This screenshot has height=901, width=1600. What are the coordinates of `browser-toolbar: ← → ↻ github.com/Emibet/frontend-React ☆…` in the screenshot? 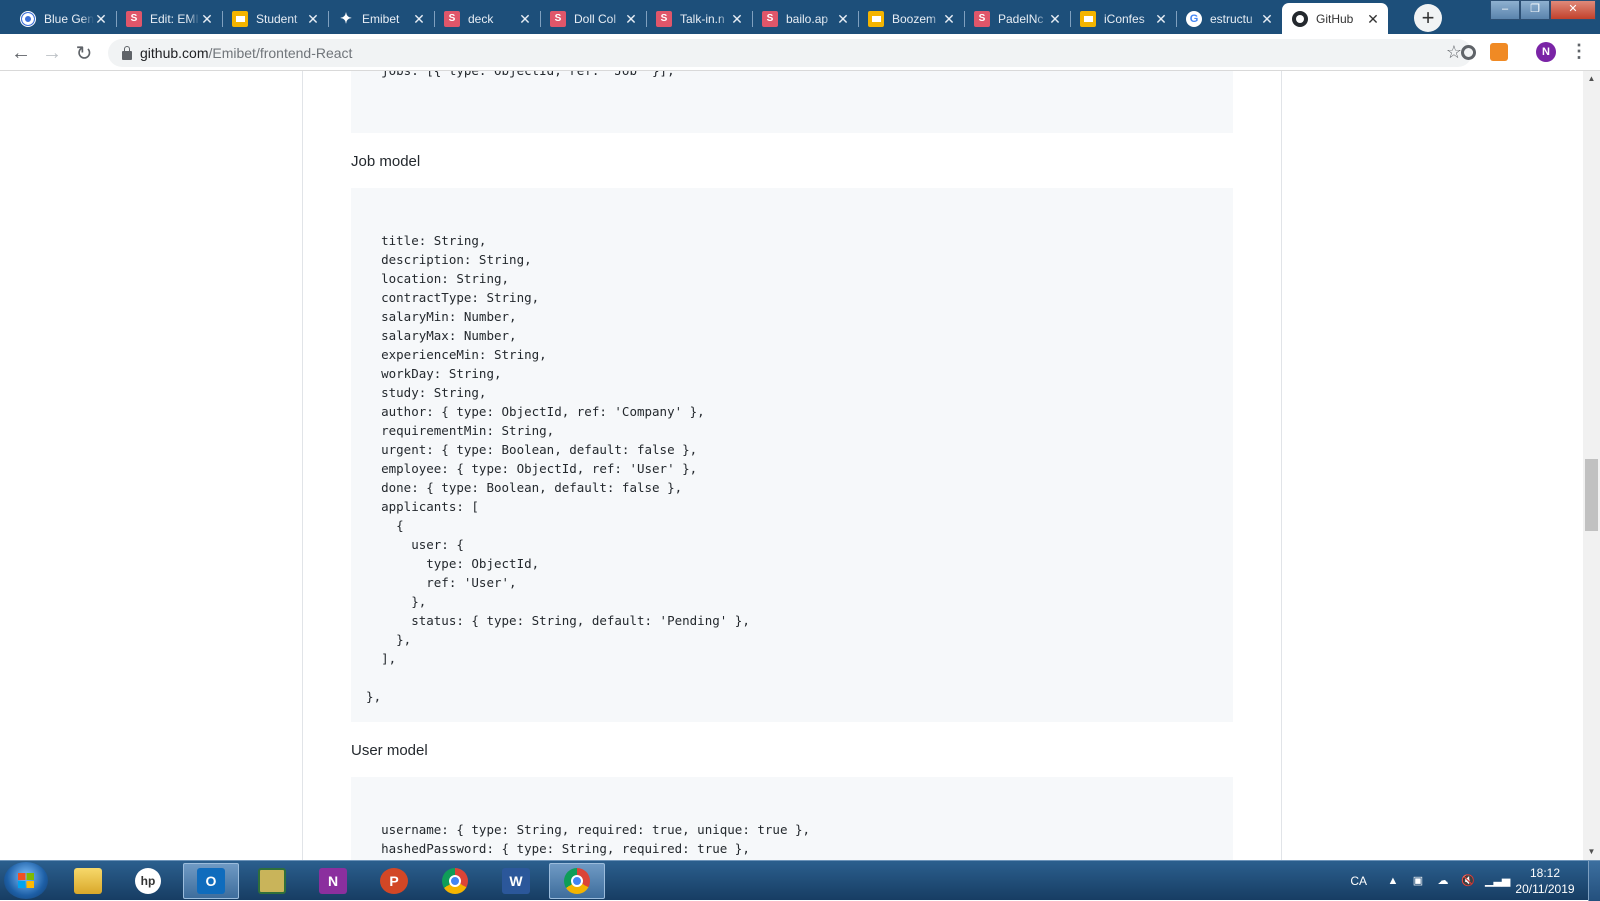 It's located at (800, 52).